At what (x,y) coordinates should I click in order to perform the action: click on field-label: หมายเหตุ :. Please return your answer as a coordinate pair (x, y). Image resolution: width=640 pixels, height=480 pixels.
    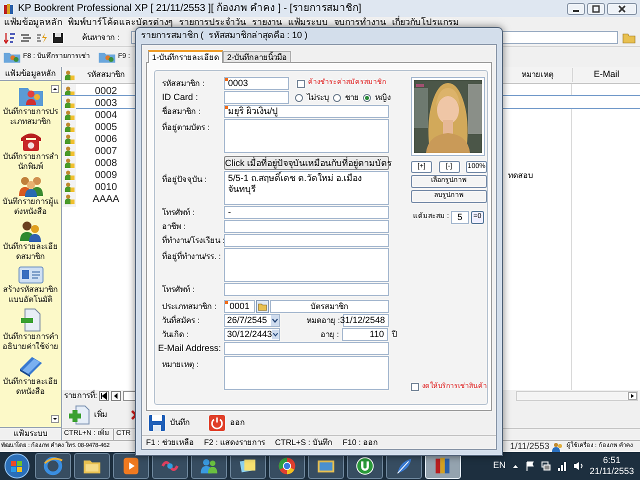
    Looking at the image, I should click on (181, 365).